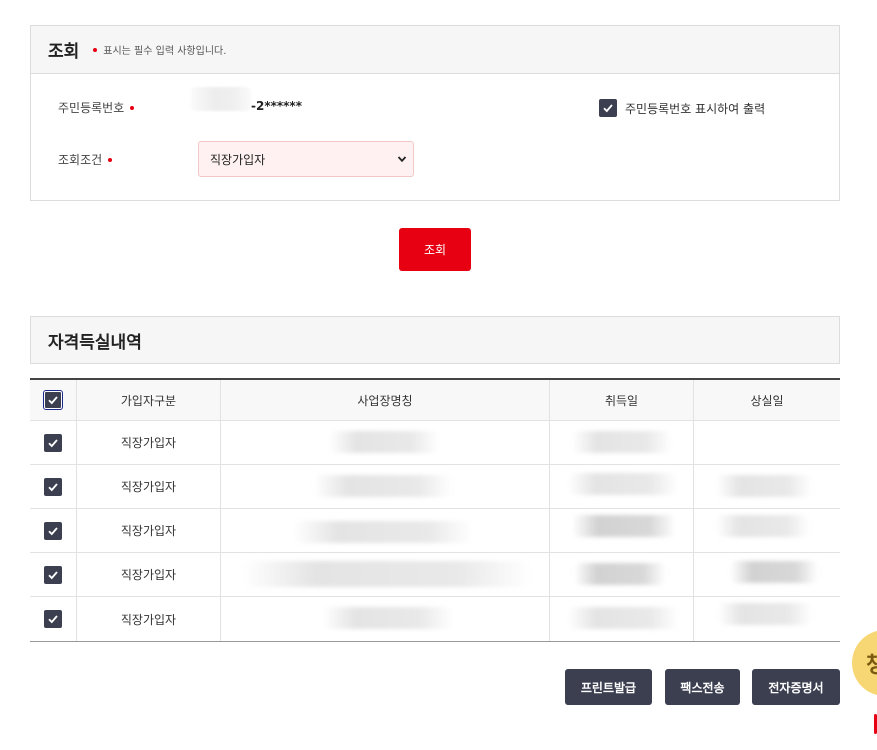  I want to click on column-header-acquired: 취득일, so click(622, 400).